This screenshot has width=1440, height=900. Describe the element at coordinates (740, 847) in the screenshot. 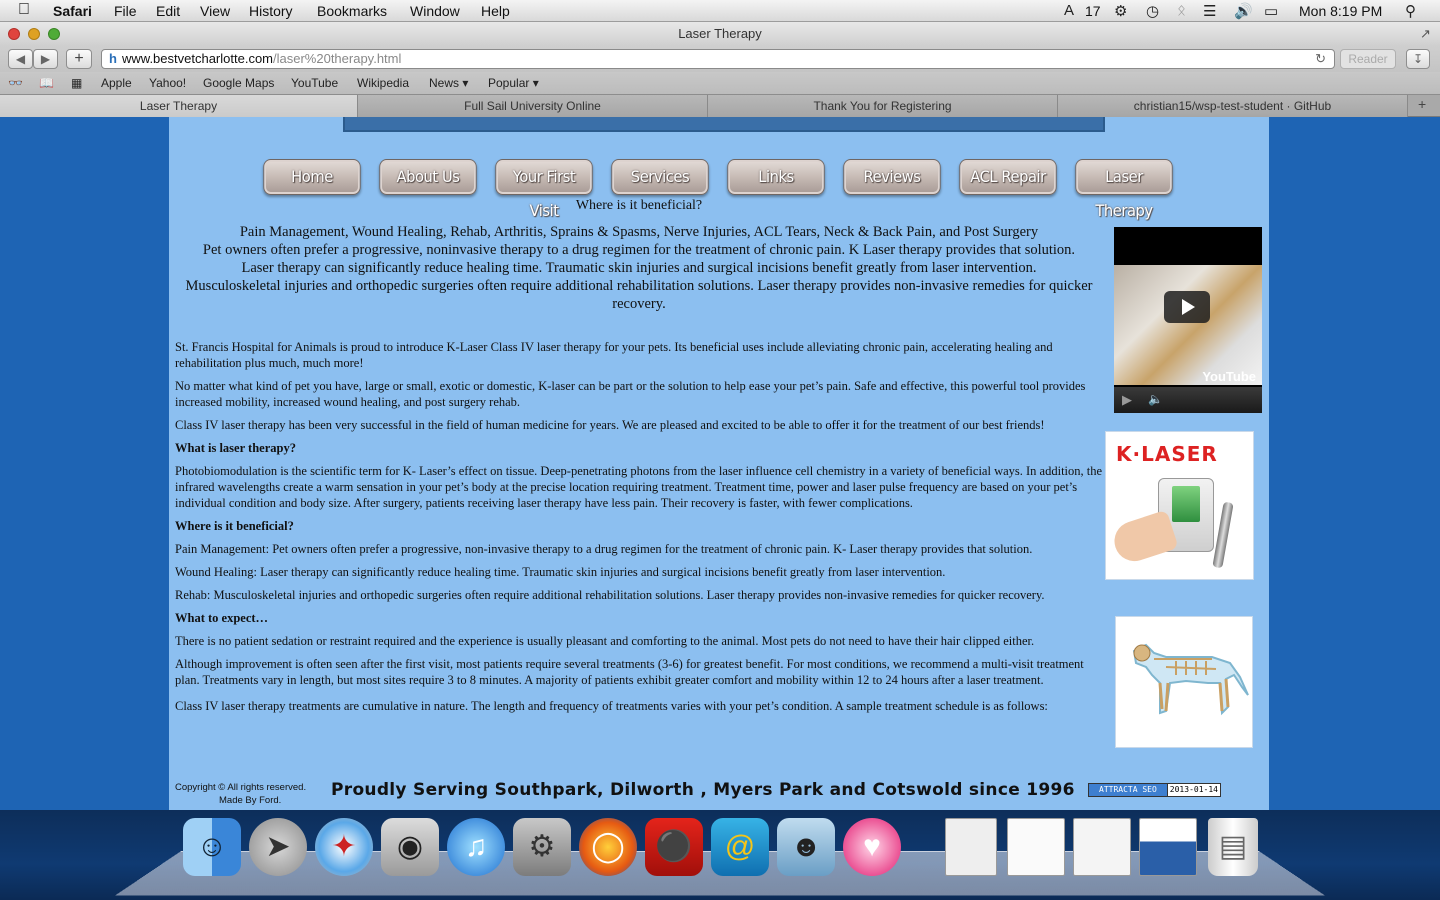

I see `fetch-icon: @` at that location.